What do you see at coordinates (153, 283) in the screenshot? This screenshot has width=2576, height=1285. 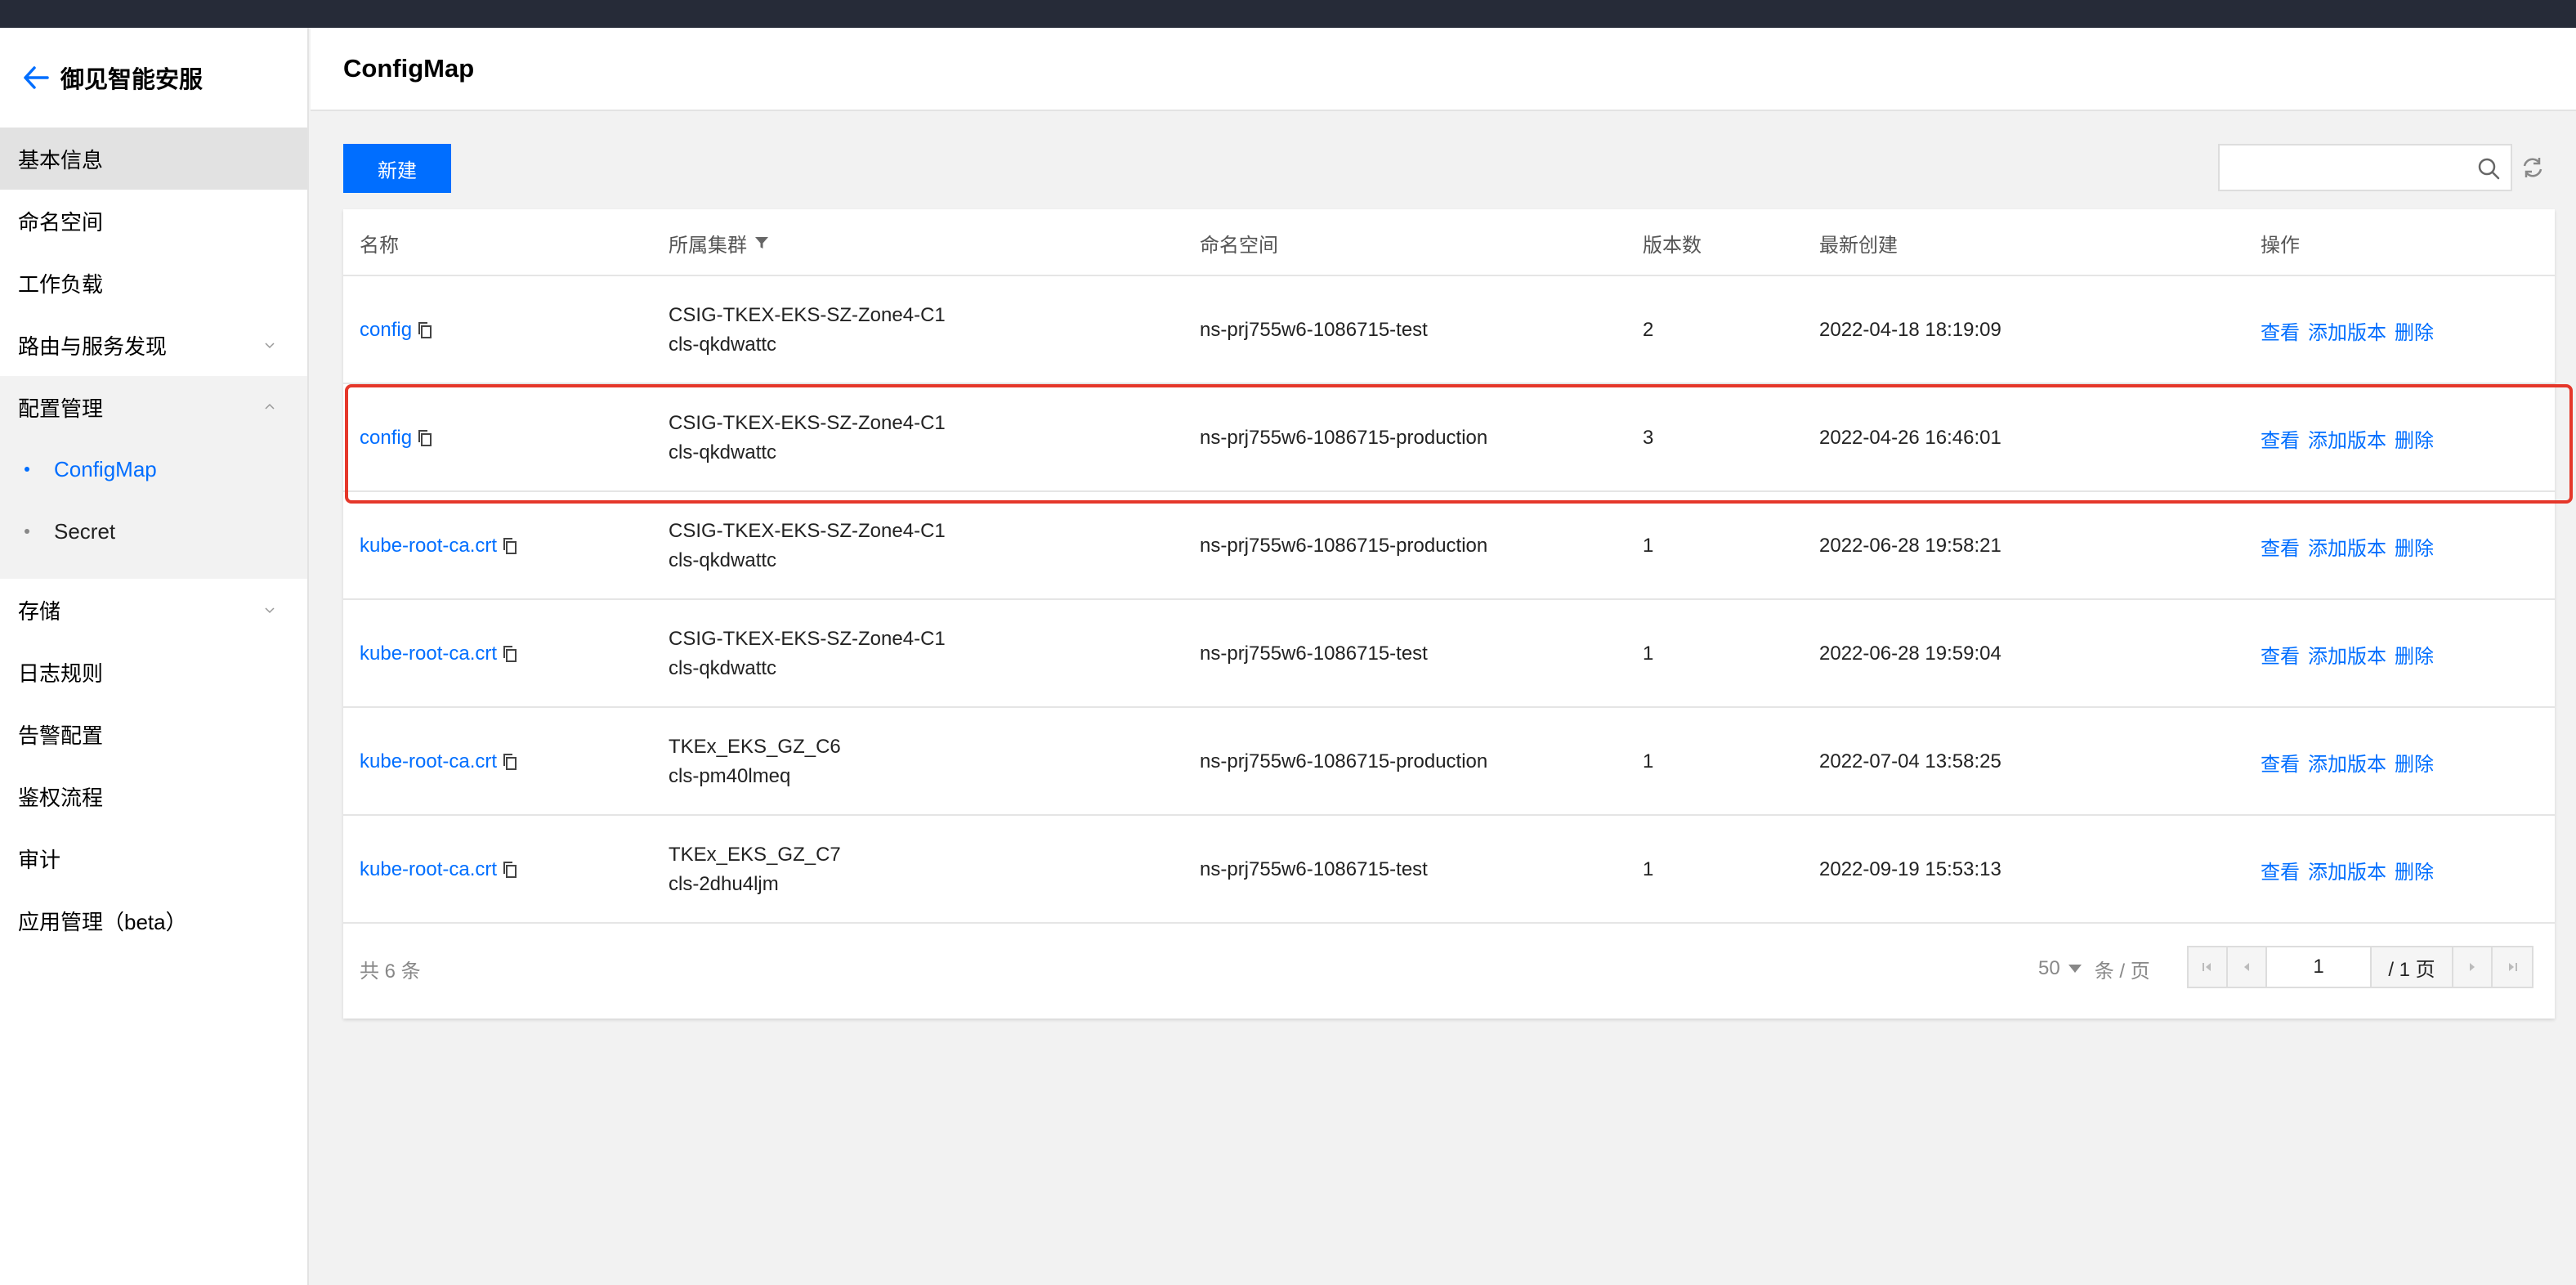 I see `sidebar-item-workload: 工作负载` at bounding box center [153, 283].